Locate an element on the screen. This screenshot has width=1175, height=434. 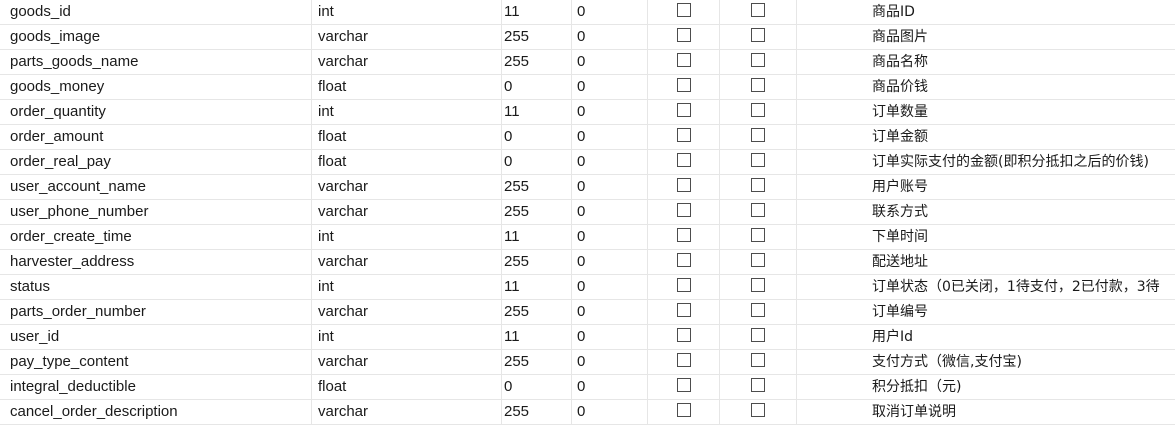
field-name-cell: parts_order_number is located at coordinates (155, 312).